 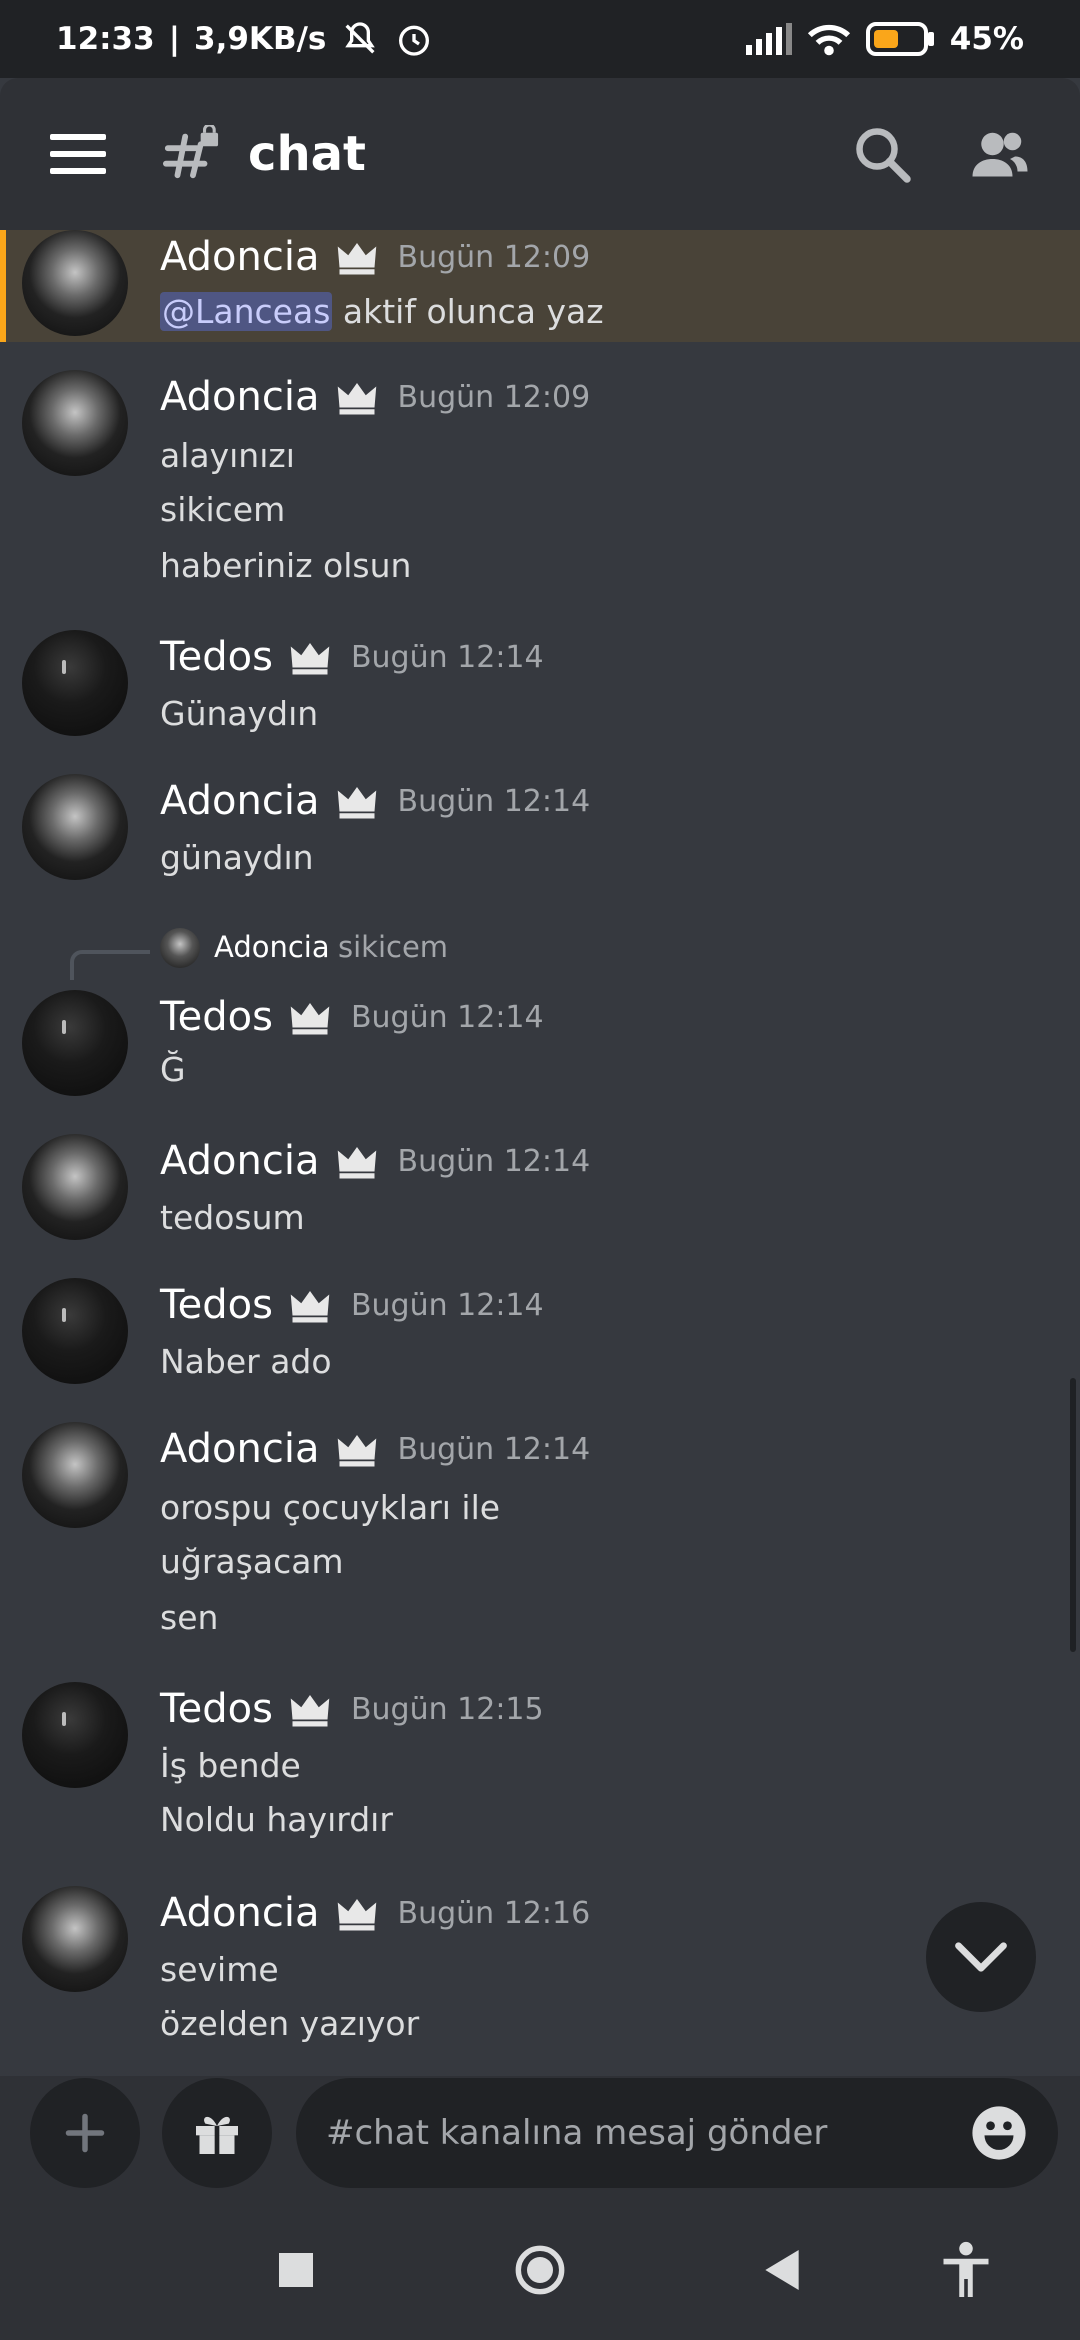 What do you see at coordinates (393, 947) in the screenshot?
I see `reply-text: sikicem` at bounding box center [393, 947].